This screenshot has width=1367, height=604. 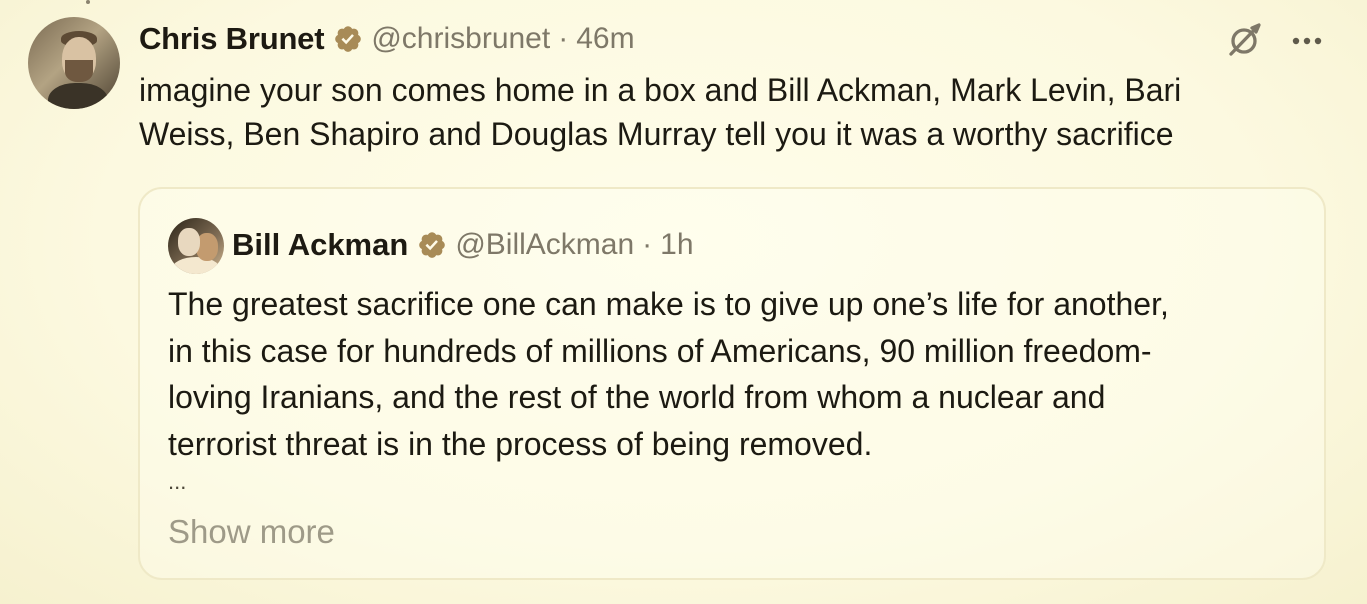 I want to click on show-more-link: Show more, so click(x=251, y=532).